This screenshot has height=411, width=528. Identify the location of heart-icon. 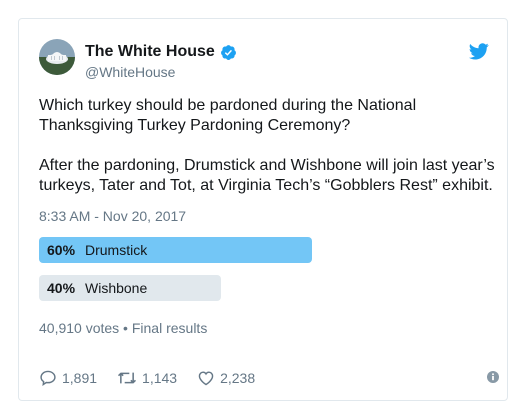
(206, 378).